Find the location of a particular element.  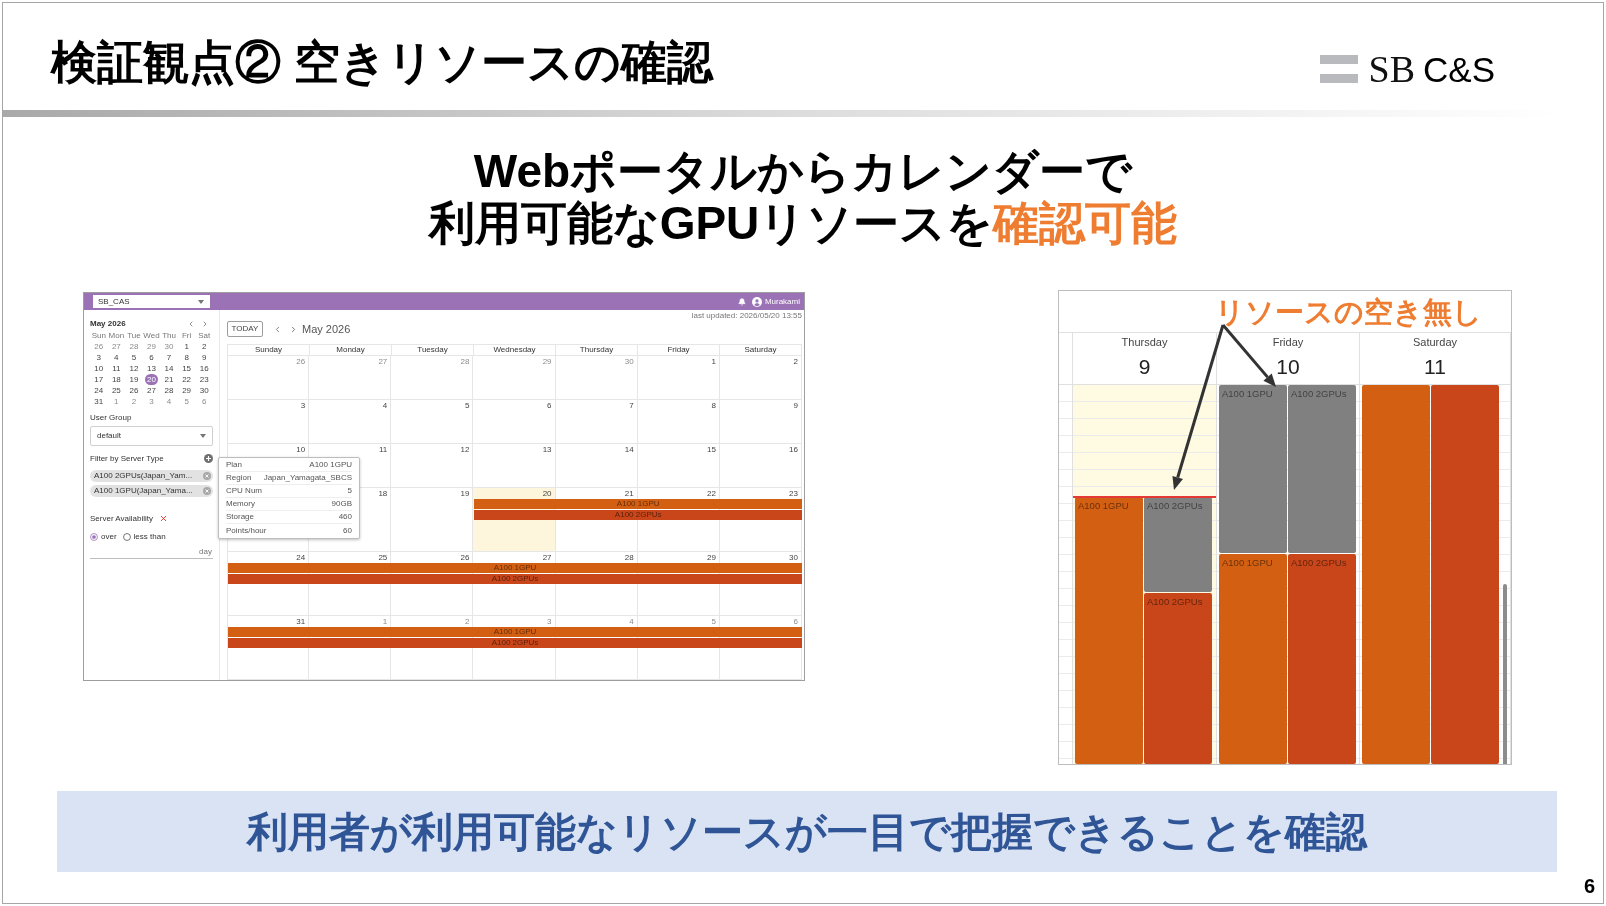

date-number: 25 is located at coordinates (383, 557).